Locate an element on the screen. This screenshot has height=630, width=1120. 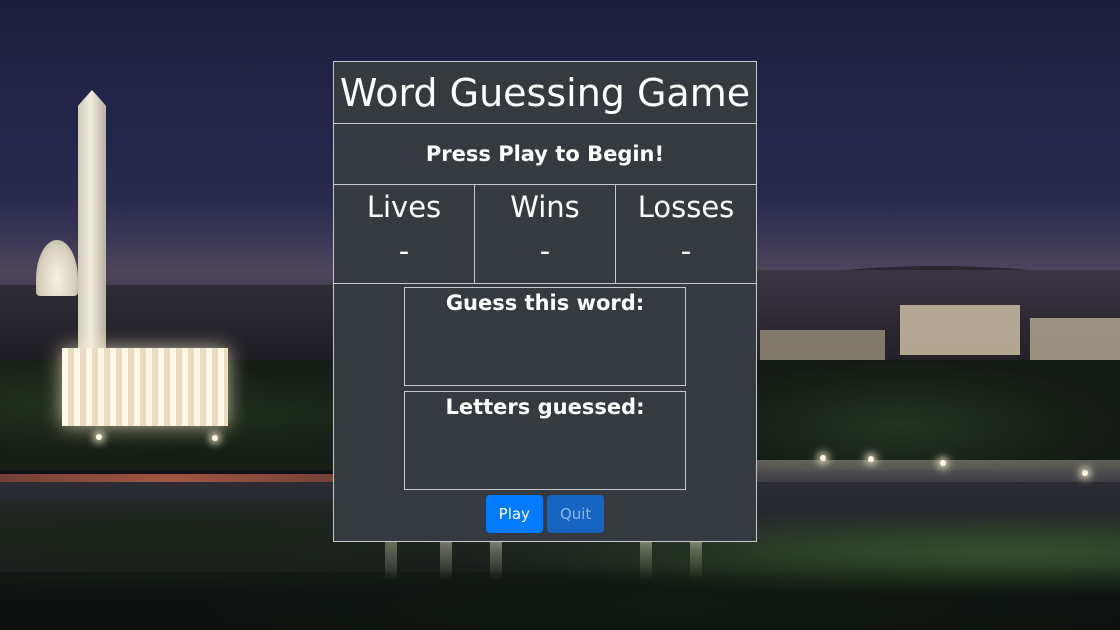
stat-lives: Lives - is located at coordinates (404, 234).